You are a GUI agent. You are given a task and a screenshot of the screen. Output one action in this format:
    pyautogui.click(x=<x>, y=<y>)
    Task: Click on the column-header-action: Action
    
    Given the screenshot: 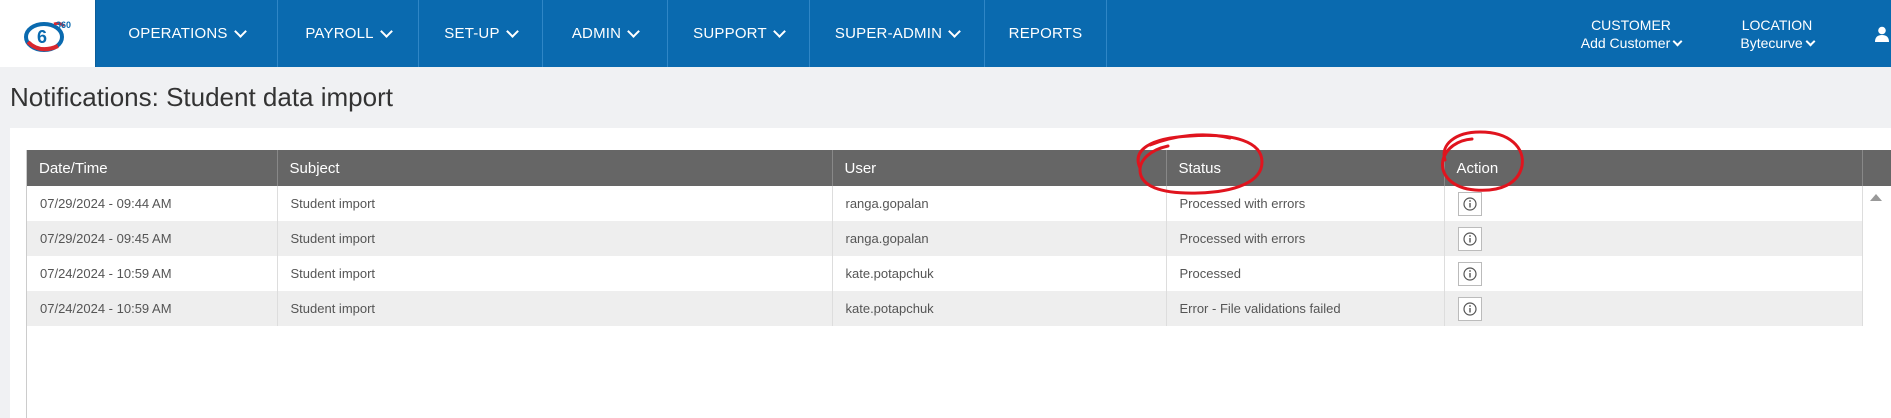 What is the action you would take?
    pyautogui.click(x=1653, y=168)
    